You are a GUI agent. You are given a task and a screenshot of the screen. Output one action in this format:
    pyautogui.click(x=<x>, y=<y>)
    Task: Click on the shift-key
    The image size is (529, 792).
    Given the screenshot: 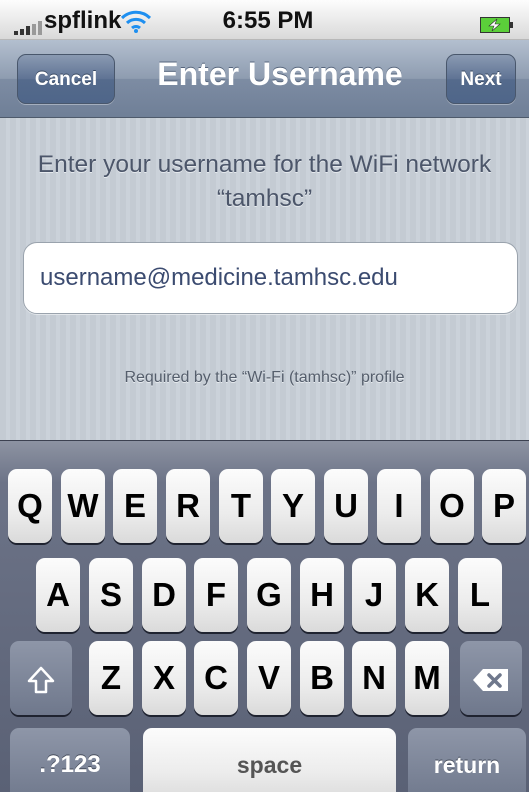 What is the action you would take?
    pyautogui.click(x=41, y=678)
    